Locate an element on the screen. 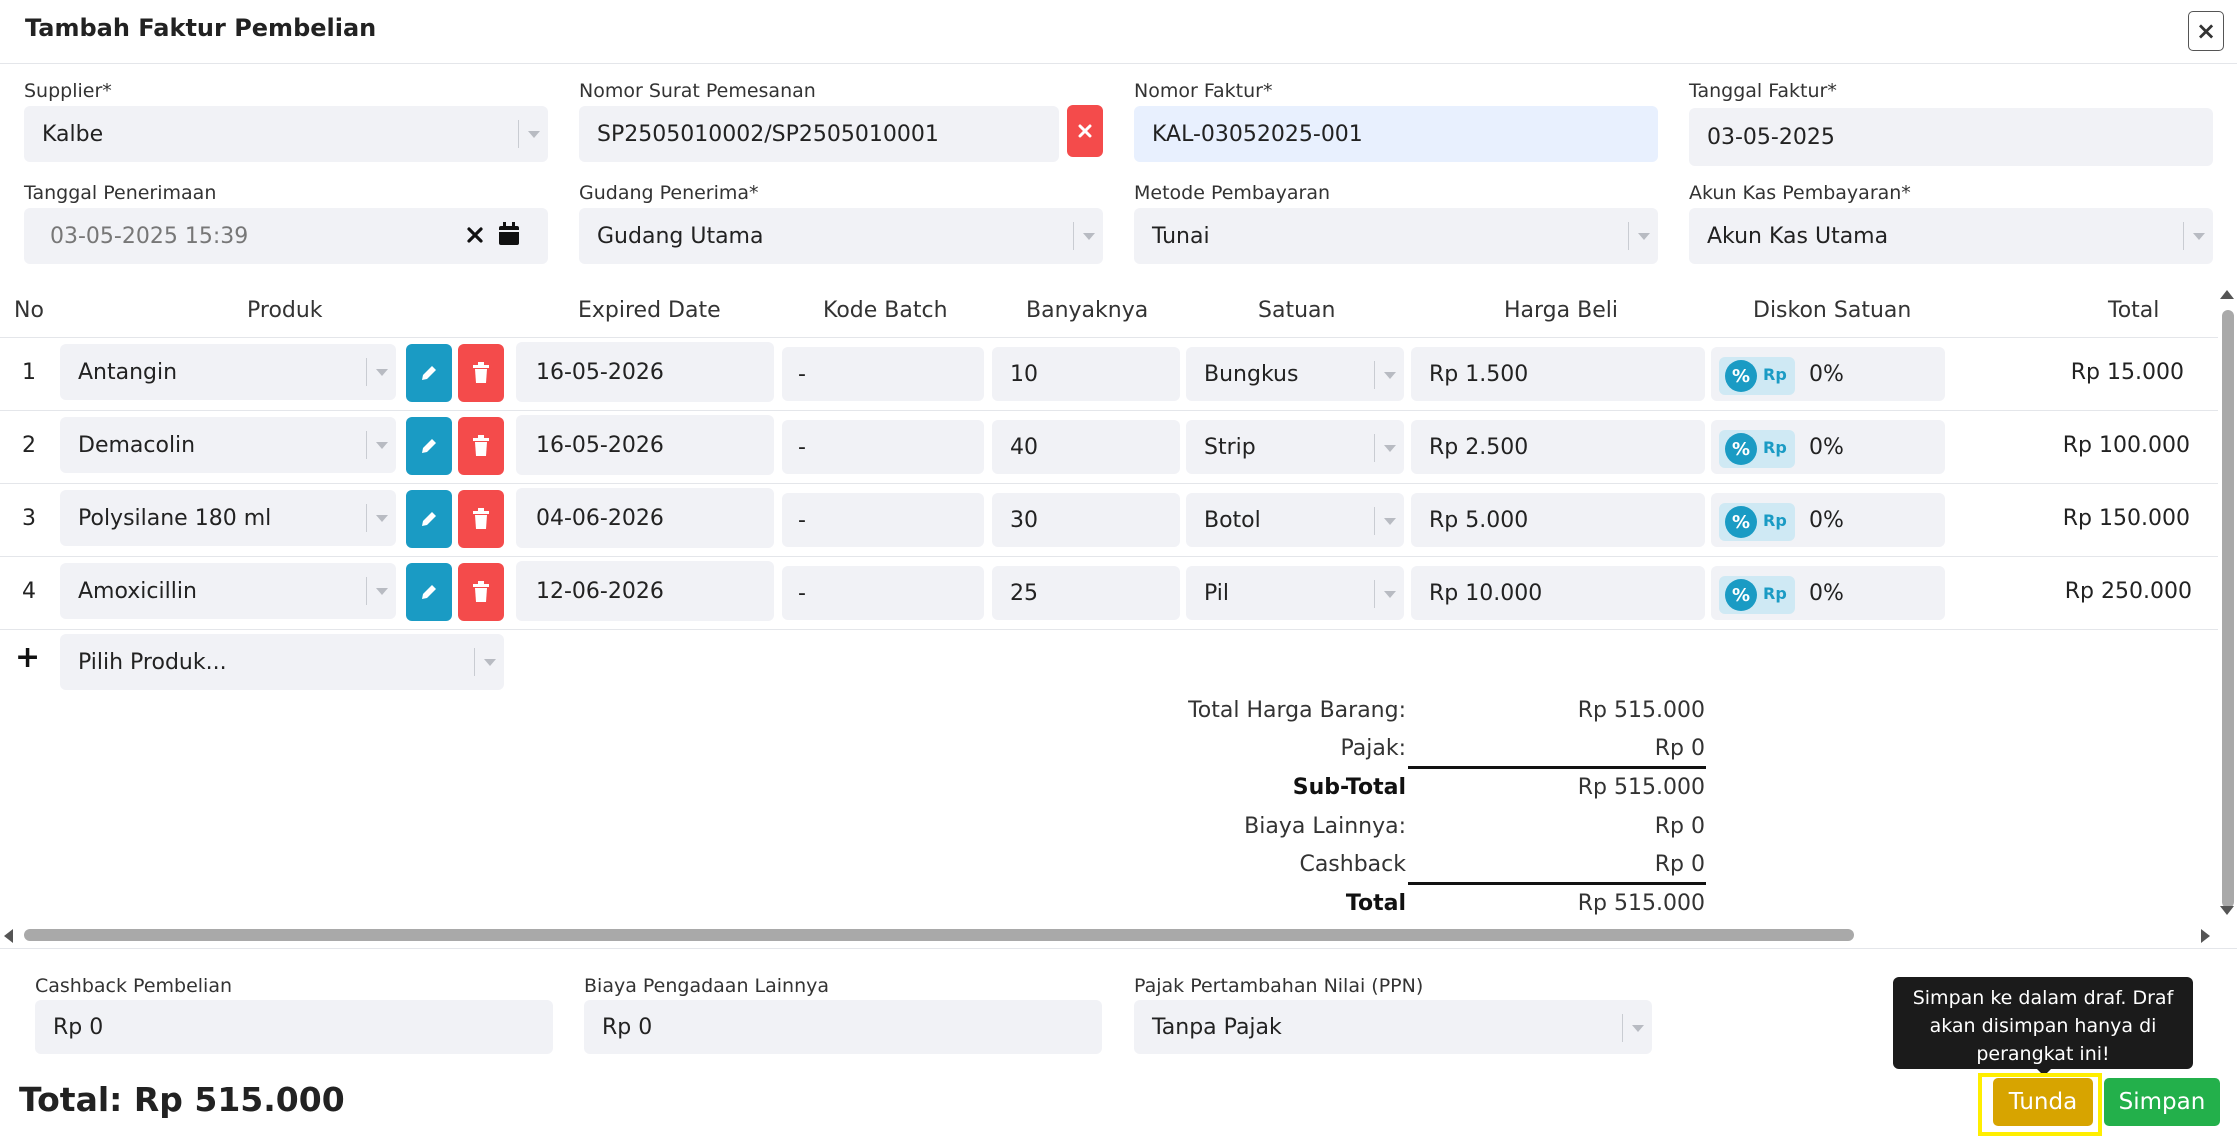 Image resolution: width=2237 pixels, height=1140 pixels. row-satuan-select: Botol is located at coordinates (1295, 520).